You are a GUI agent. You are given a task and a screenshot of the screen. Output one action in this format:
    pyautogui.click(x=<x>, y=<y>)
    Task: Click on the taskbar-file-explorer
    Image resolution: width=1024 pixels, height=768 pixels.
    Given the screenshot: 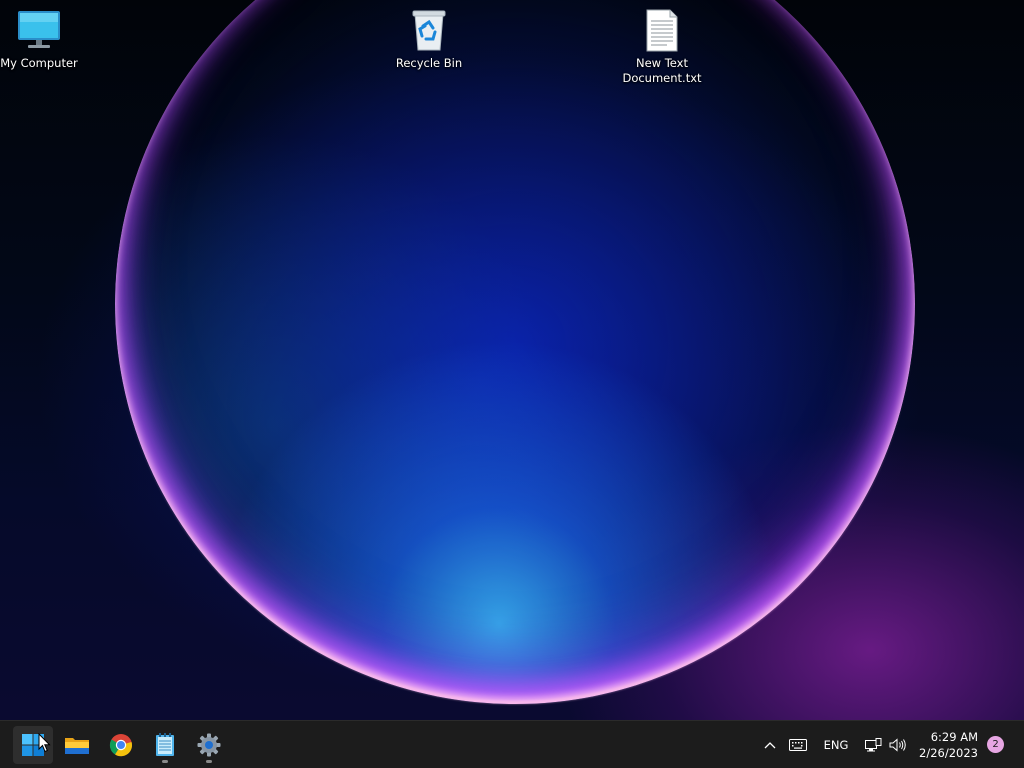 What is the action you would take?
    pyautogui.click(x=77, y=745)
    